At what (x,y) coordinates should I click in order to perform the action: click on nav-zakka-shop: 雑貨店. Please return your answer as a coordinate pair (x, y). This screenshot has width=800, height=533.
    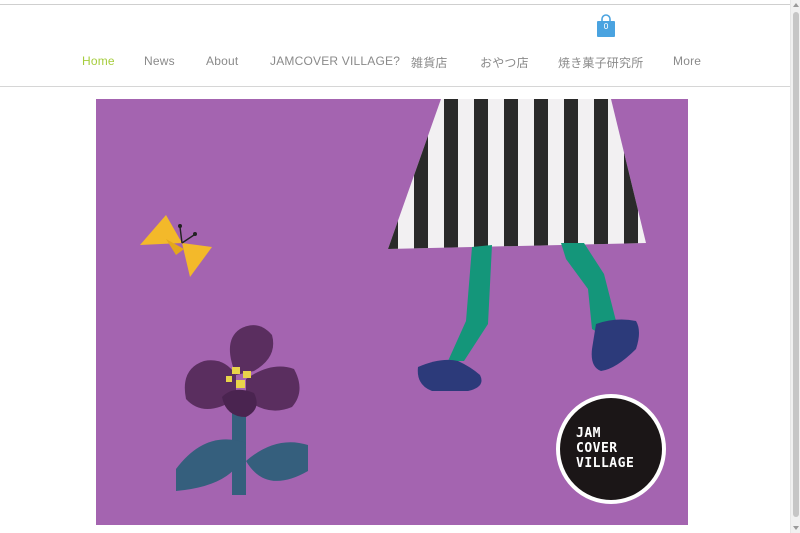
    Looking at the image, I should click on (429, 62).